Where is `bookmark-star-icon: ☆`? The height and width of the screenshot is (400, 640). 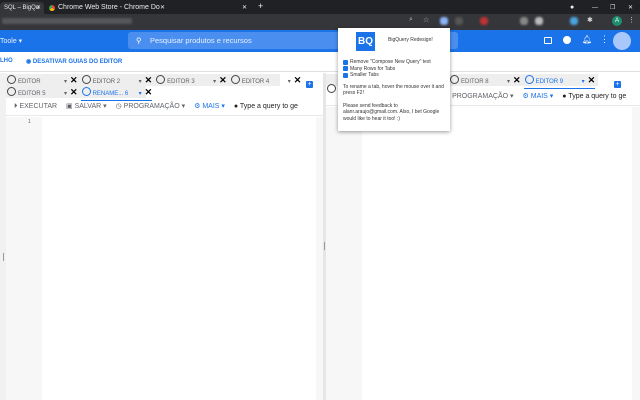 bookmark-star-icon: ☆ is located at coordinates (426, 20).